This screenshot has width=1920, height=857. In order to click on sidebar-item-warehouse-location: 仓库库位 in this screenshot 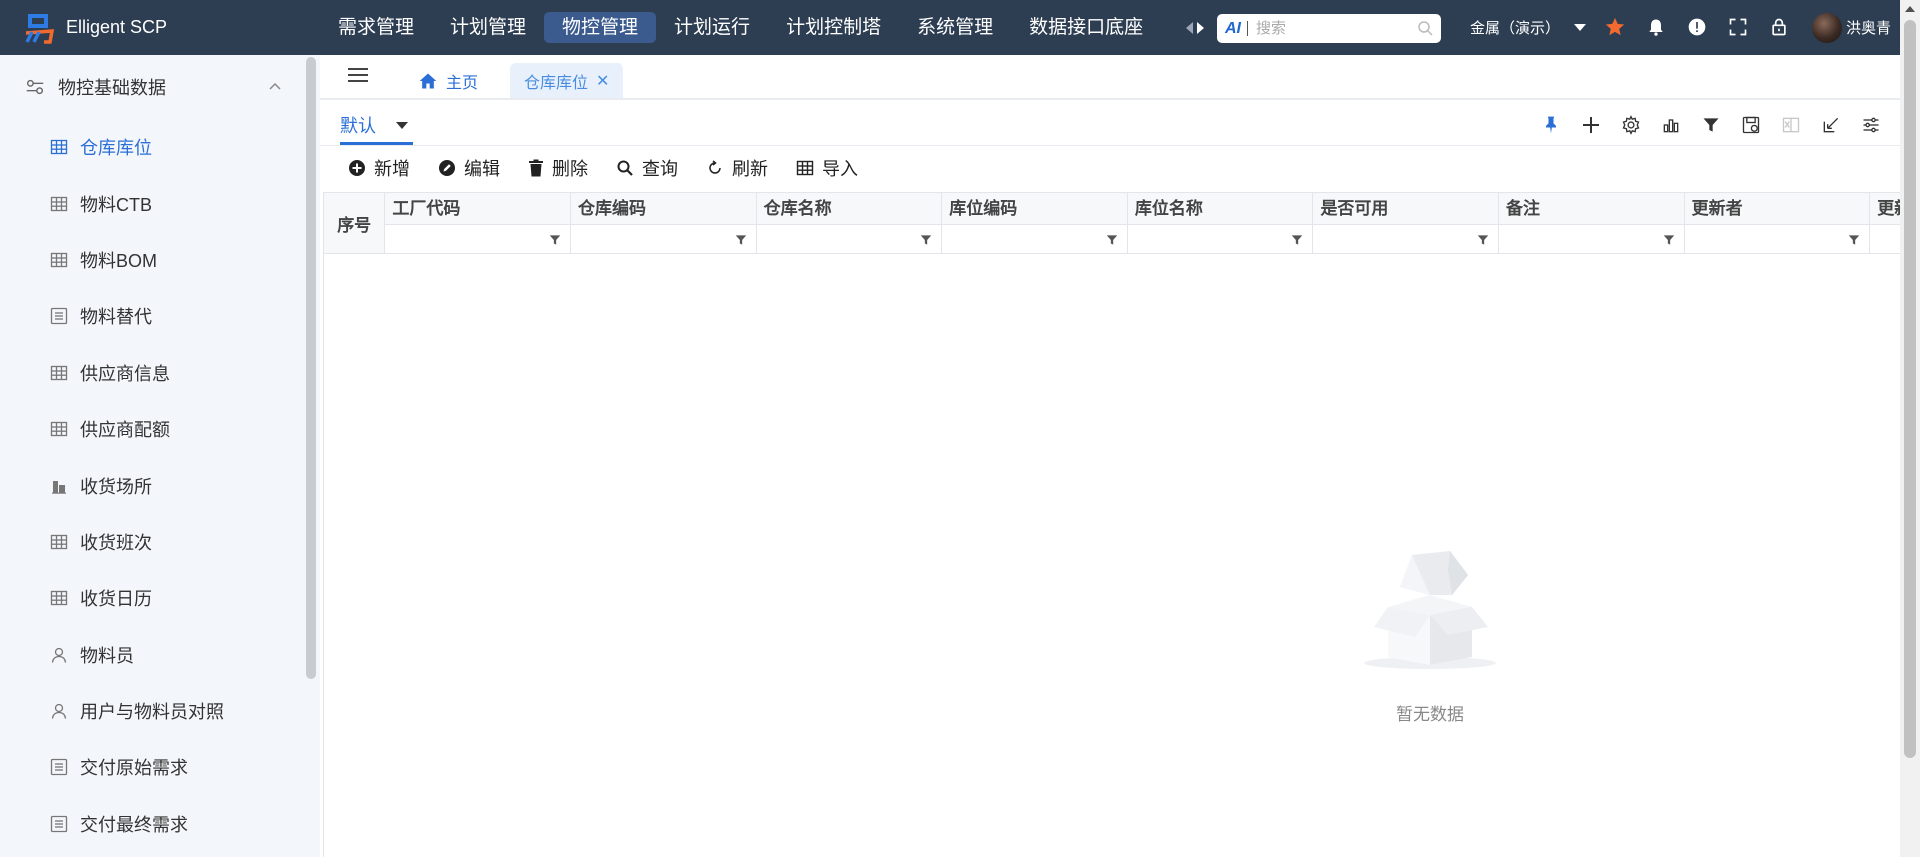, I will do `click(160, 147)`.